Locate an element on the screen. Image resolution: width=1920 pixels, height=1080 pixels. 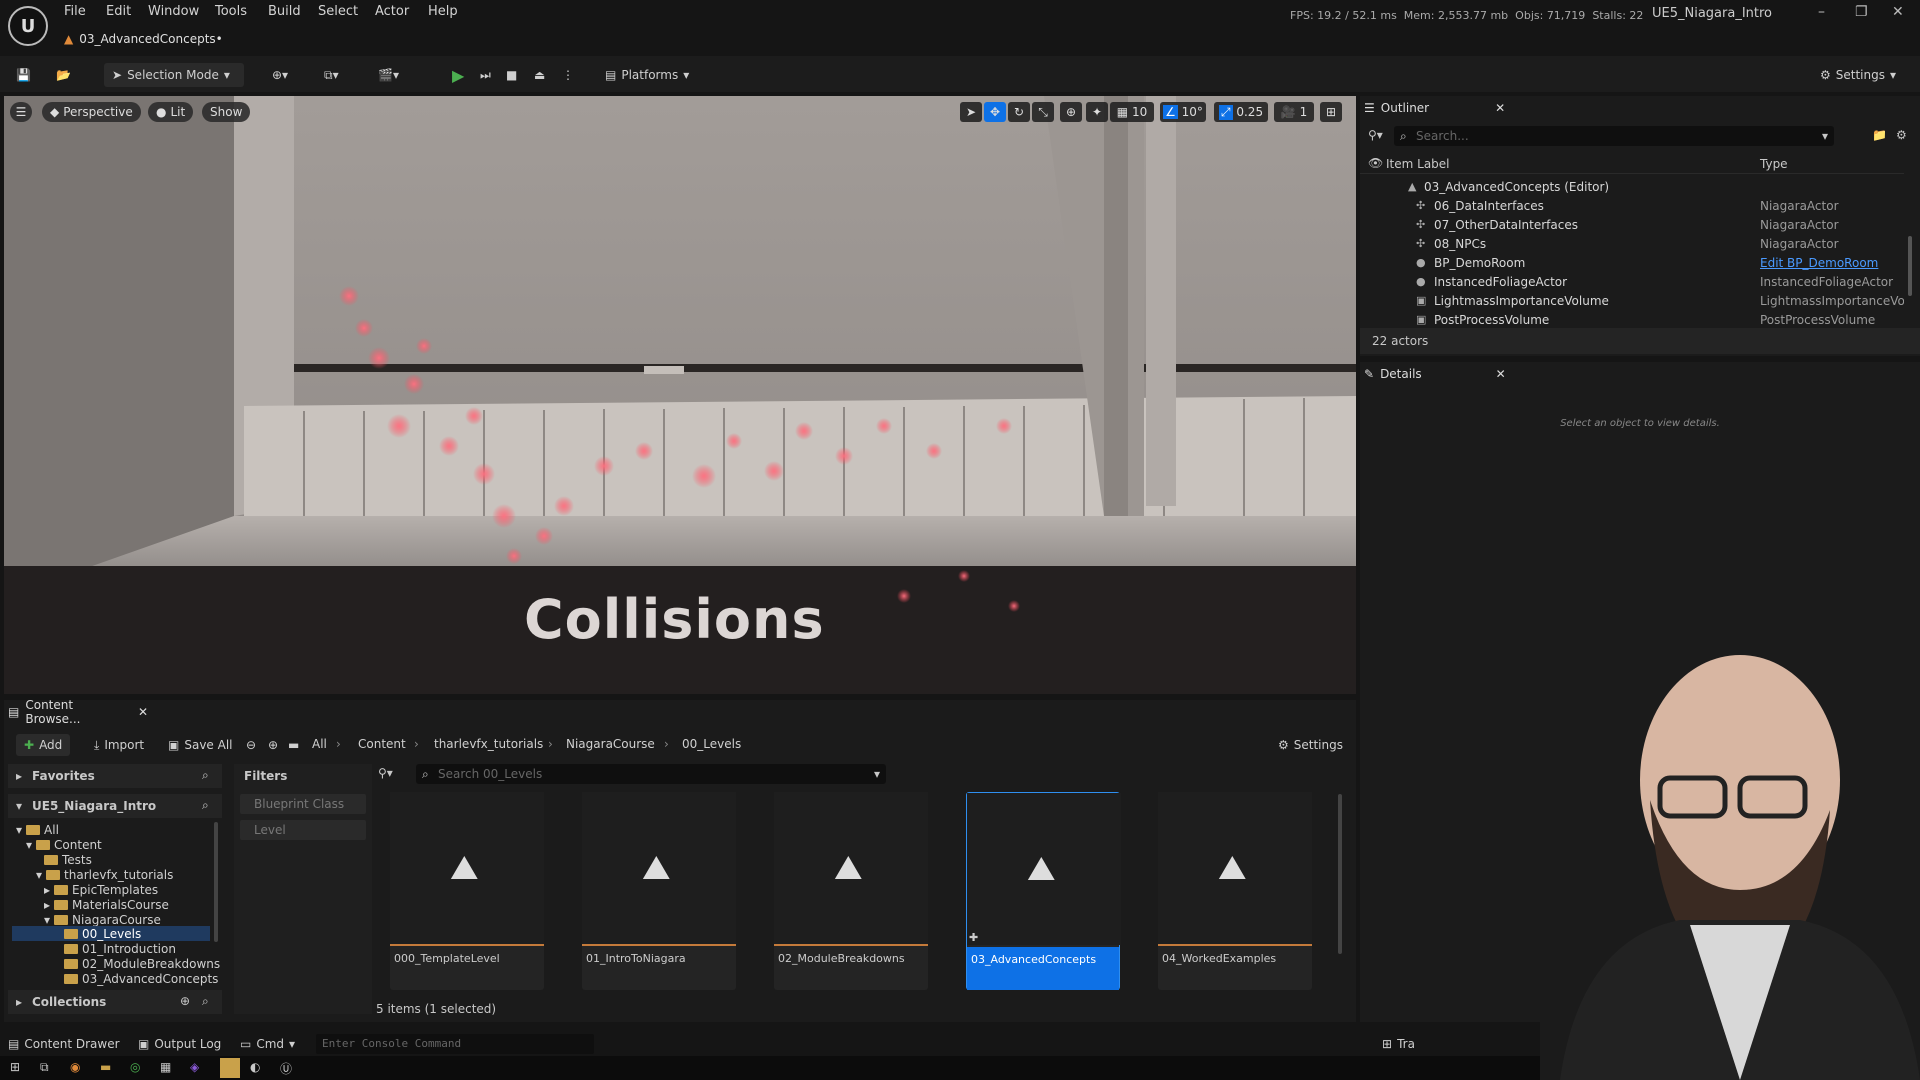
camera-speed-button: 🎥 1 is located at coordinates (1294, 112).